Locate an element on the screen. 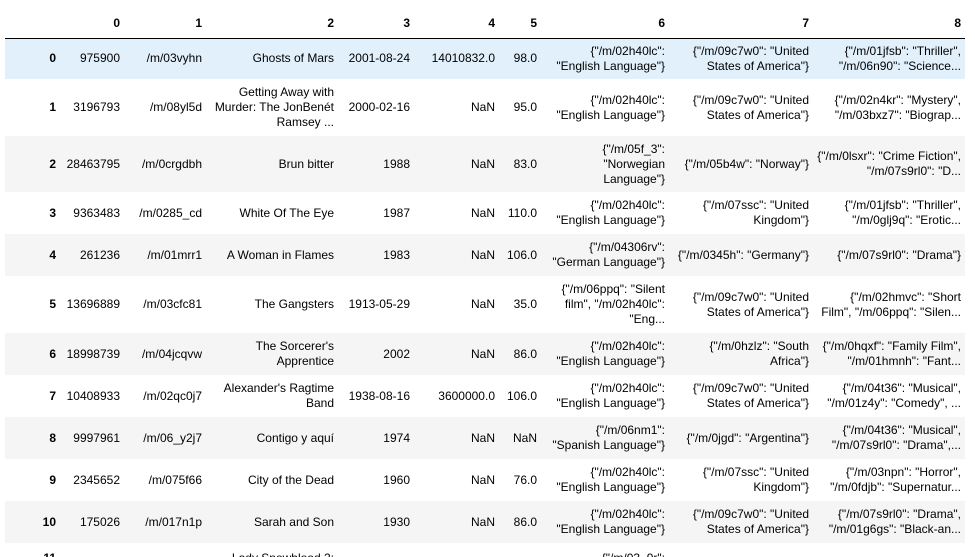 This screenshot has height=557, width=975. row-index: 6 is located at coordinates (52, 353).